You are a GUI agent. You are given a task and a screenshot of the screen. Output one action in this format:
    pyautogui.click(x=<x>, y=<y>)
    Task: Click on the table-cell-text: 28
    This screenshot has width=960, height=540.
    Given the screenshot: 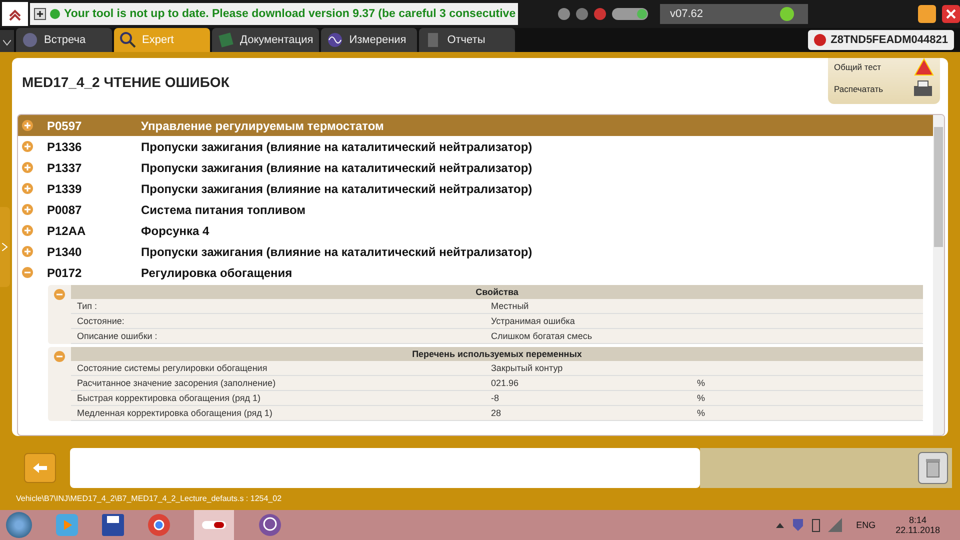 What is the action you would take?
    pyautogui.click(x=496, y=413)
    